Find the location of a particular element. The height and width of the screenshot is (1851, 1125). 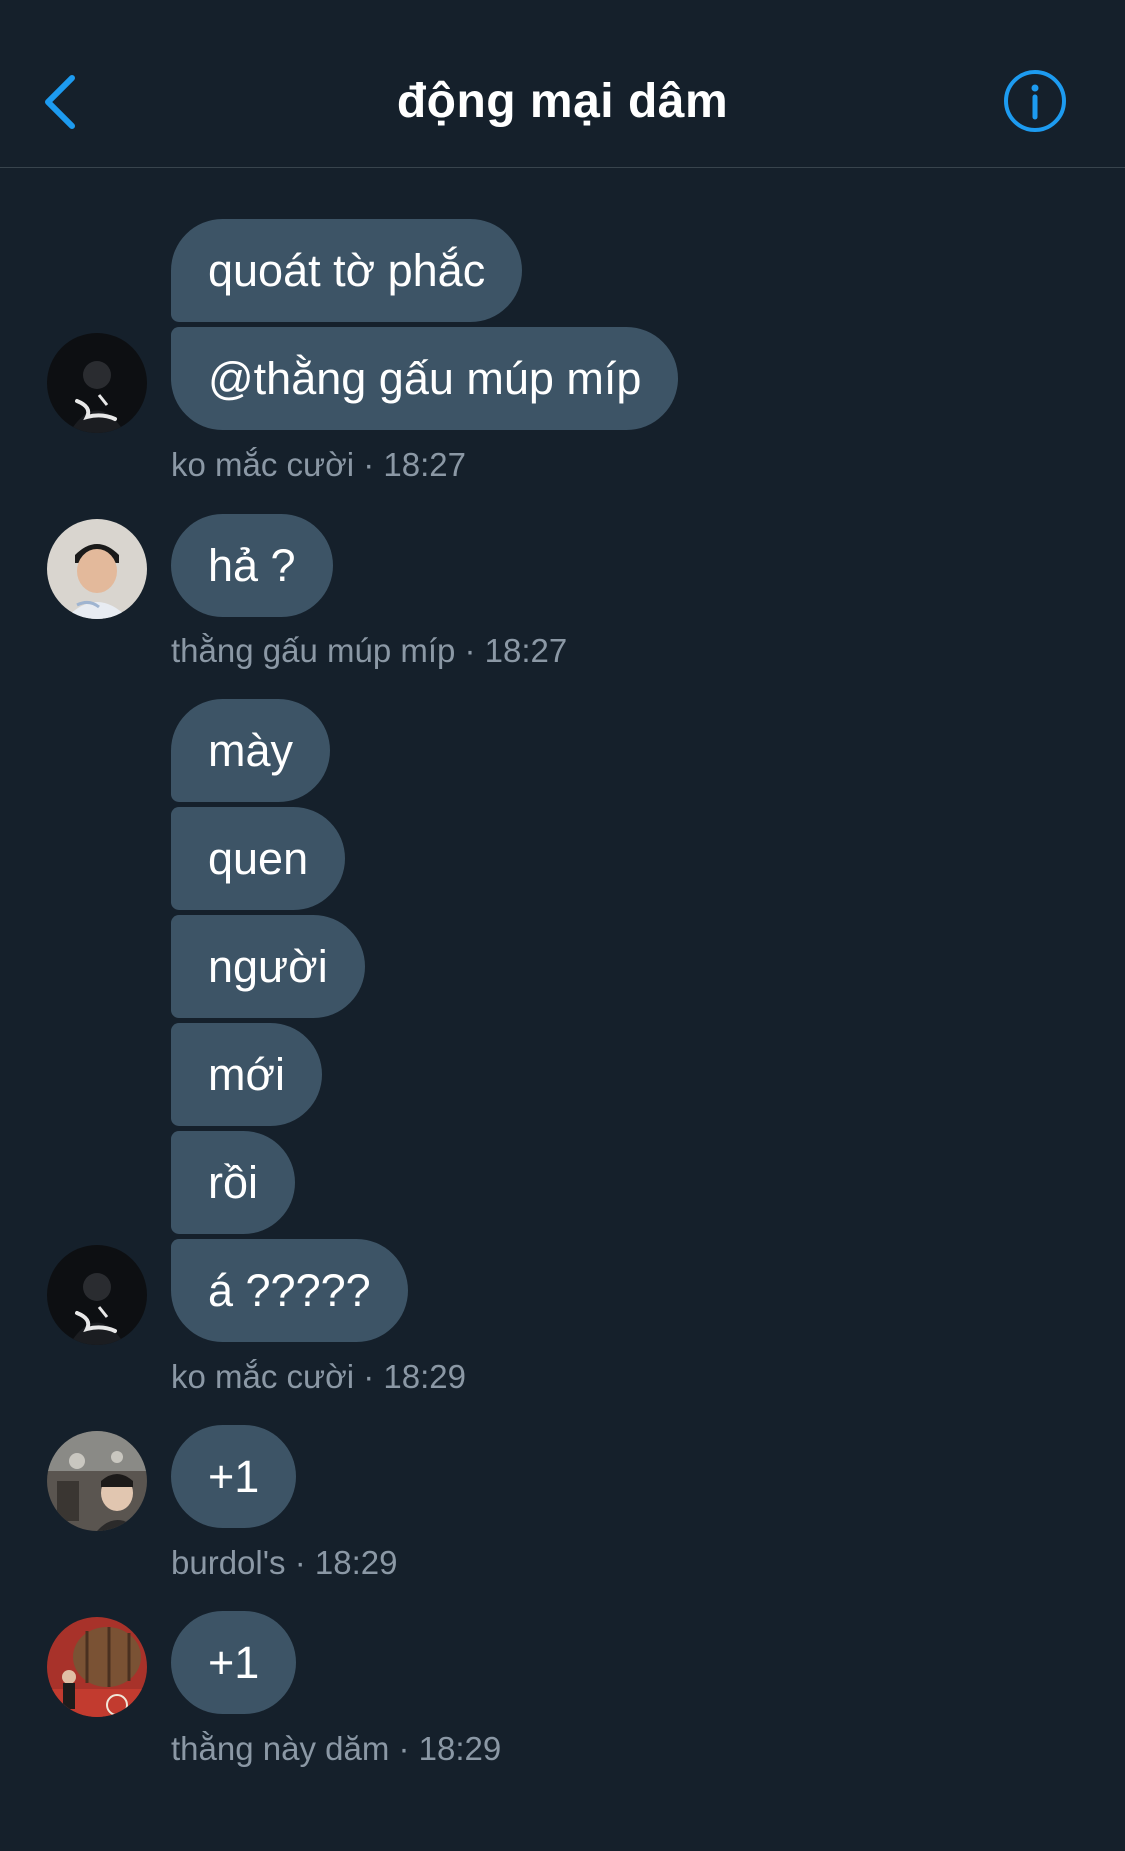

info-button is located at coordinates (1035, 101).